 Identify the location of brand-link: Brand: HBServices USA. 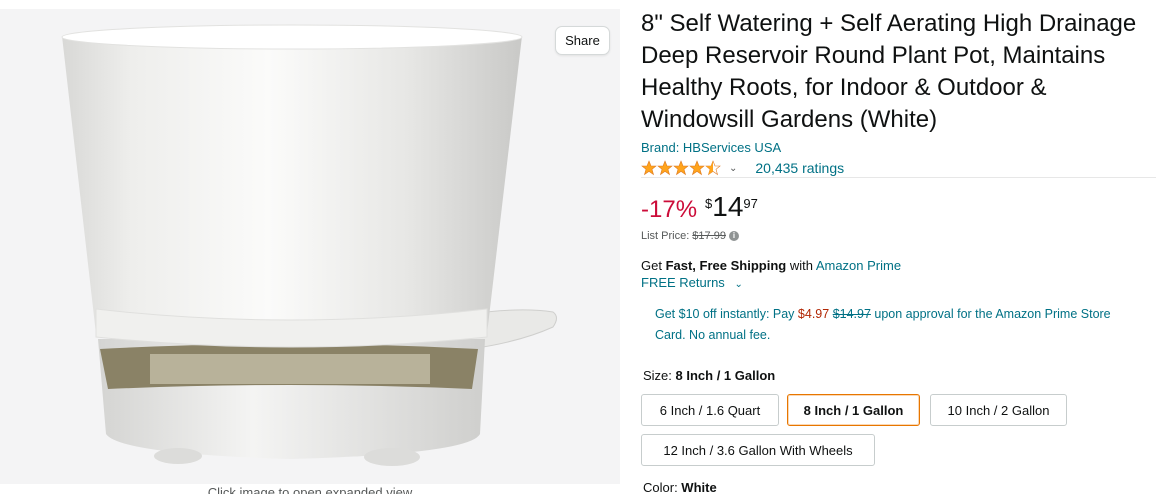
(898, 148).